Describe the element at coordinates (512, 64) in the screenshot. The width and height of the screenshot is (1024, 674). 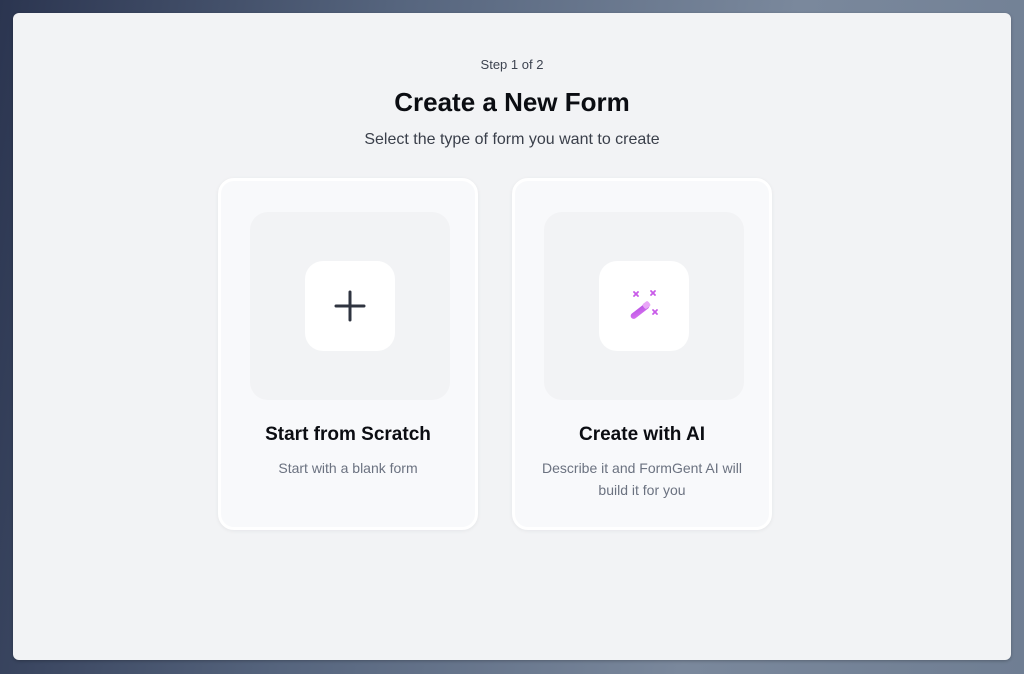
I see `step-indicator: Step 1 of 2` at that location.